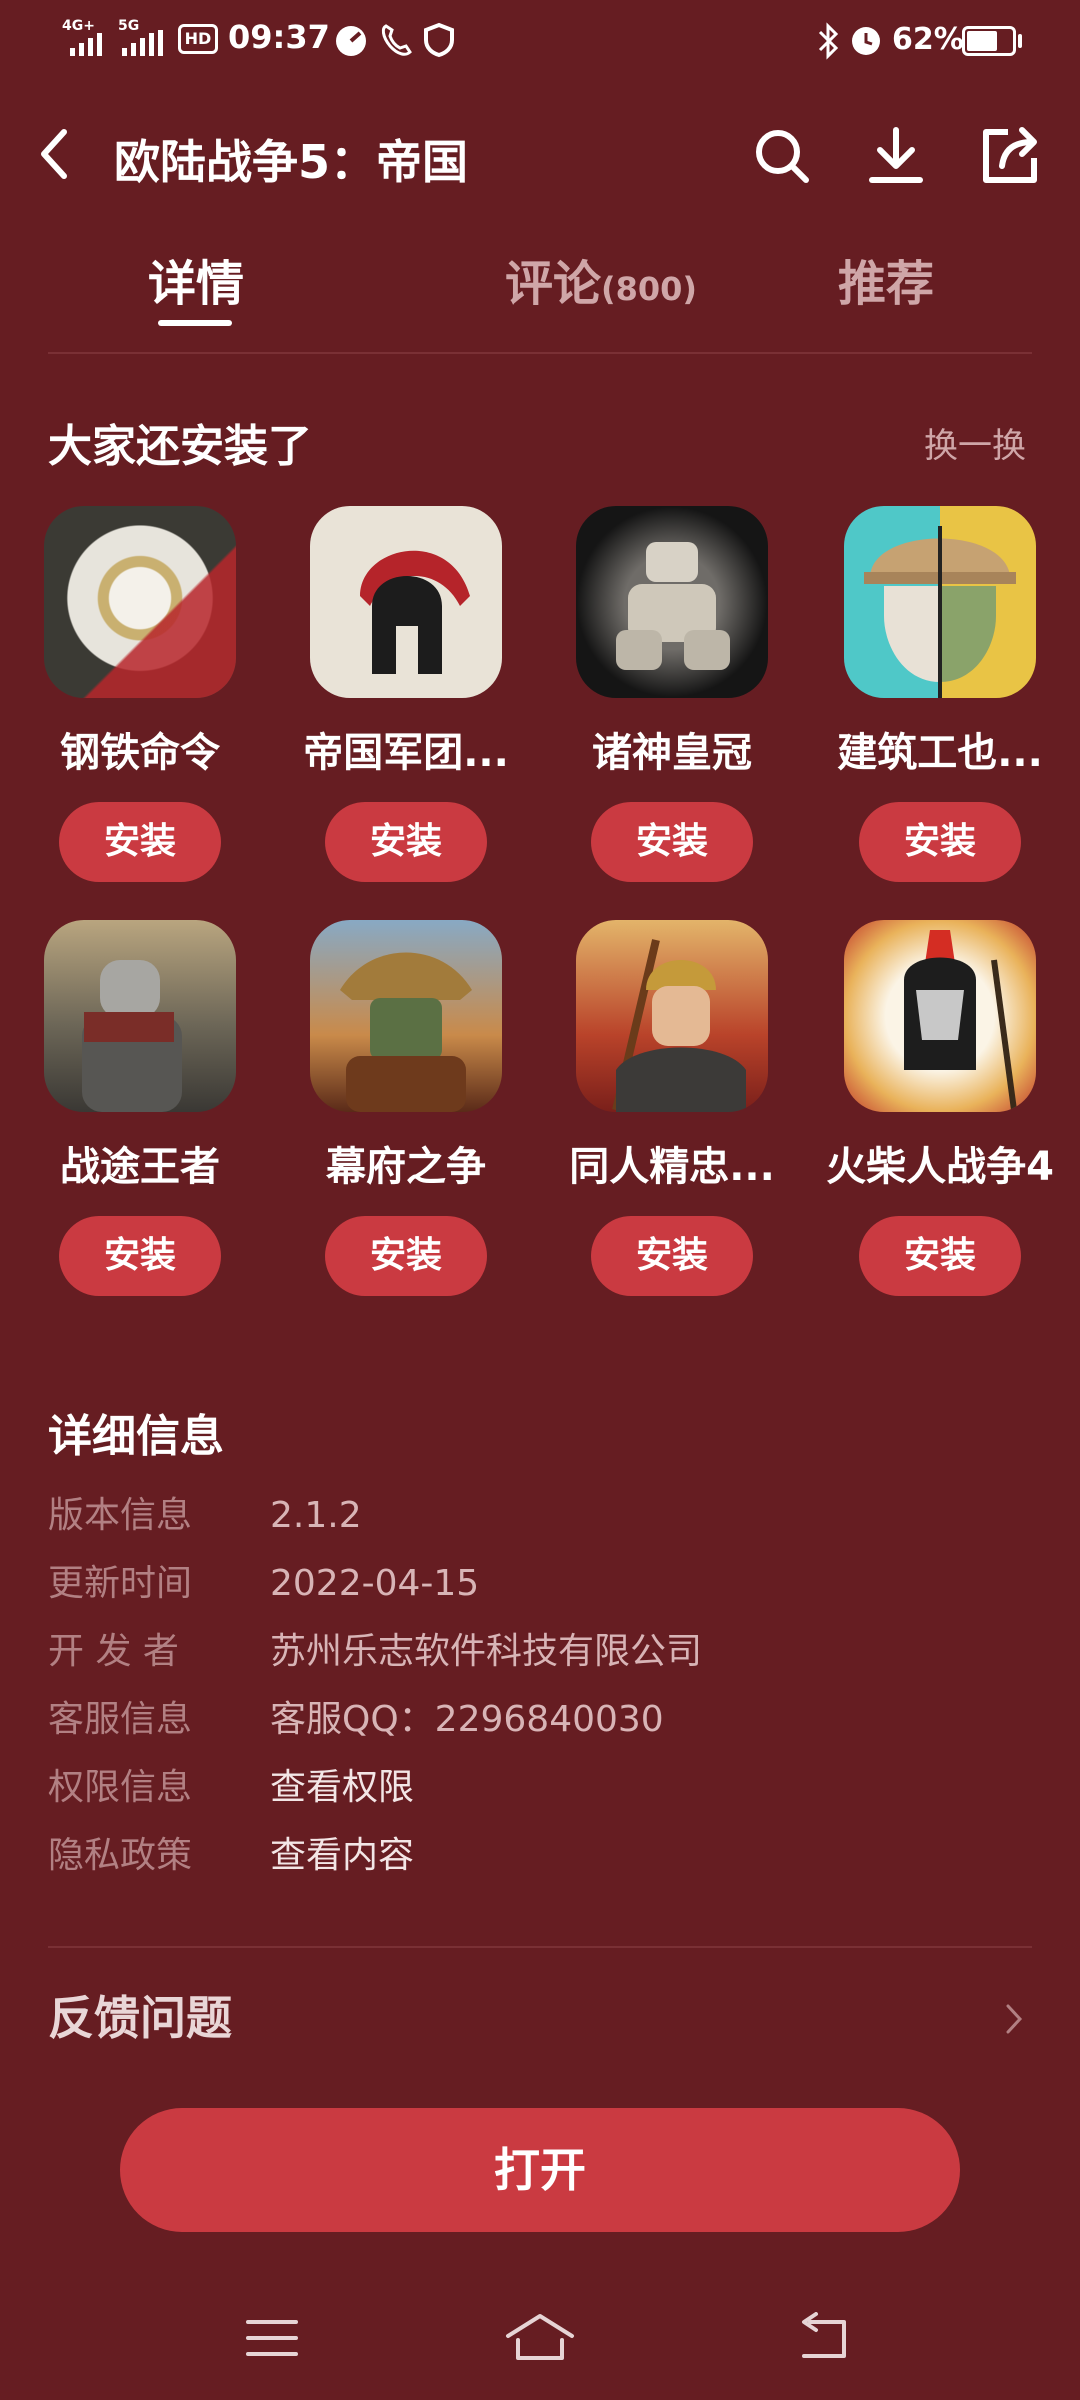  What do you see at coordinates (540, 40) in the screenshot?
I see `status-bar: 4G+ 5G HD 09:37 62%` at bounding box center [540, 40].